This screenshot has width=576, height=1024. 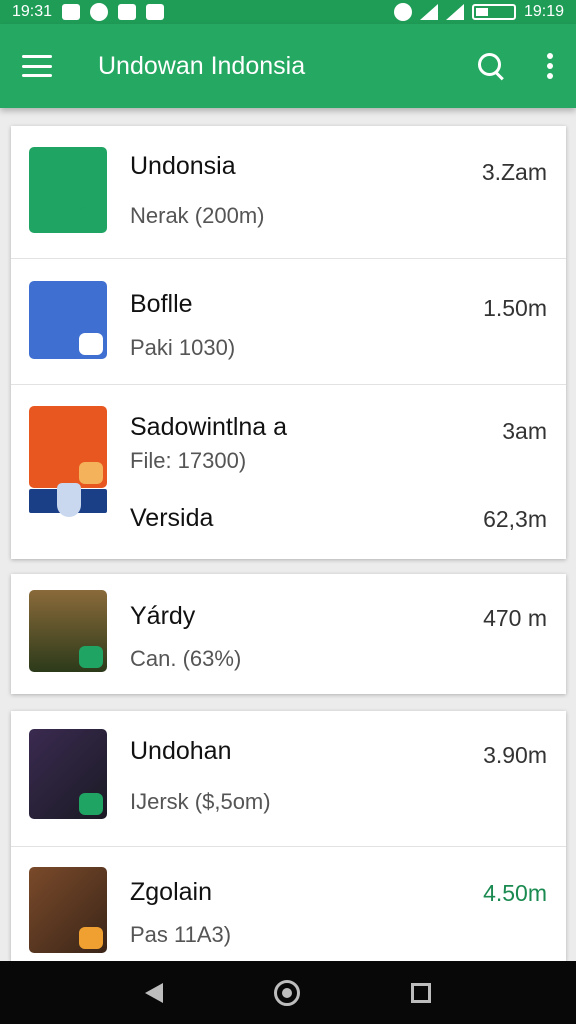 I want to click on item-subtitle: IJersk ($,5om), so click(x=200, y=801).